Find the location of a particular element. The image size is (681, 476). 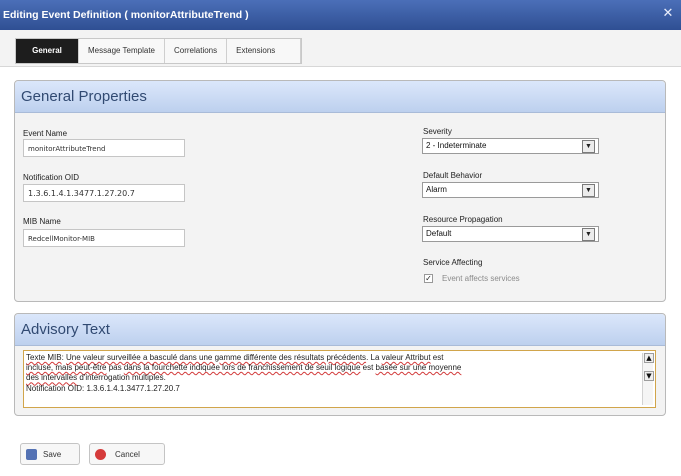

scroll-down-icon: ▼ is located at coordinates (649, 376).